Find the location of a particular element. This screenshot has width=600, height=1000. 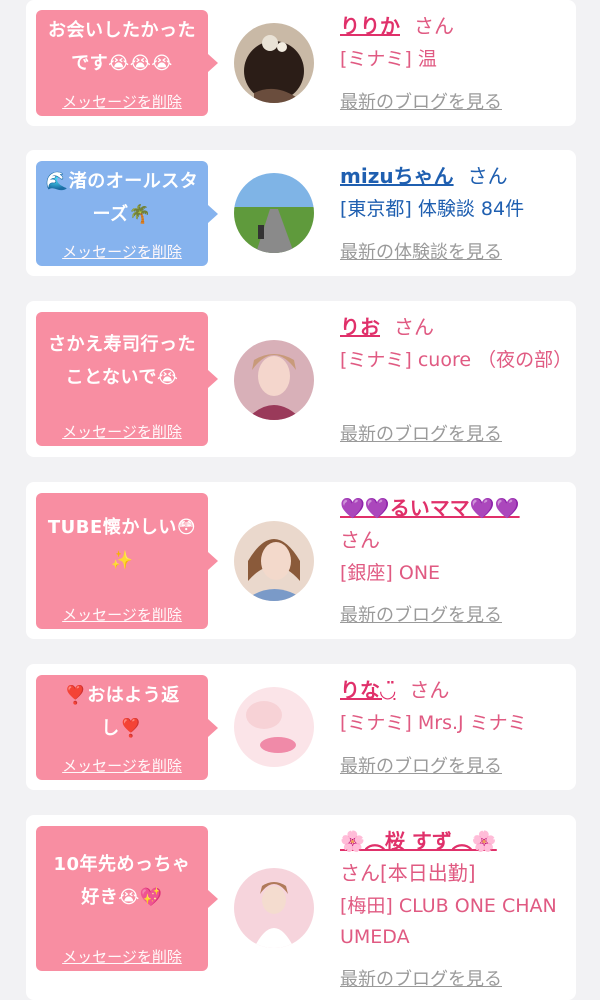

message-text-line: 🌊渚のオールスタ is located at coordinates (122, 181).